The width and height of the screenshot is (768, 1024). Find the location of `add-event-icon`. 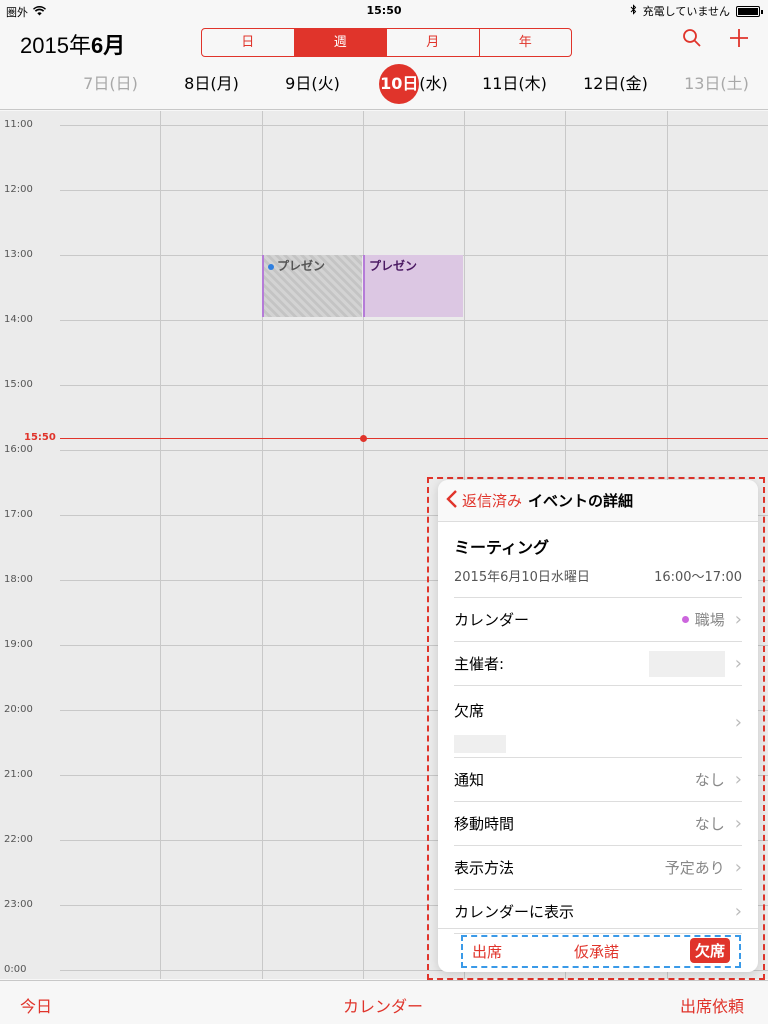

add-event-icon is located at coordinates (739, 41).